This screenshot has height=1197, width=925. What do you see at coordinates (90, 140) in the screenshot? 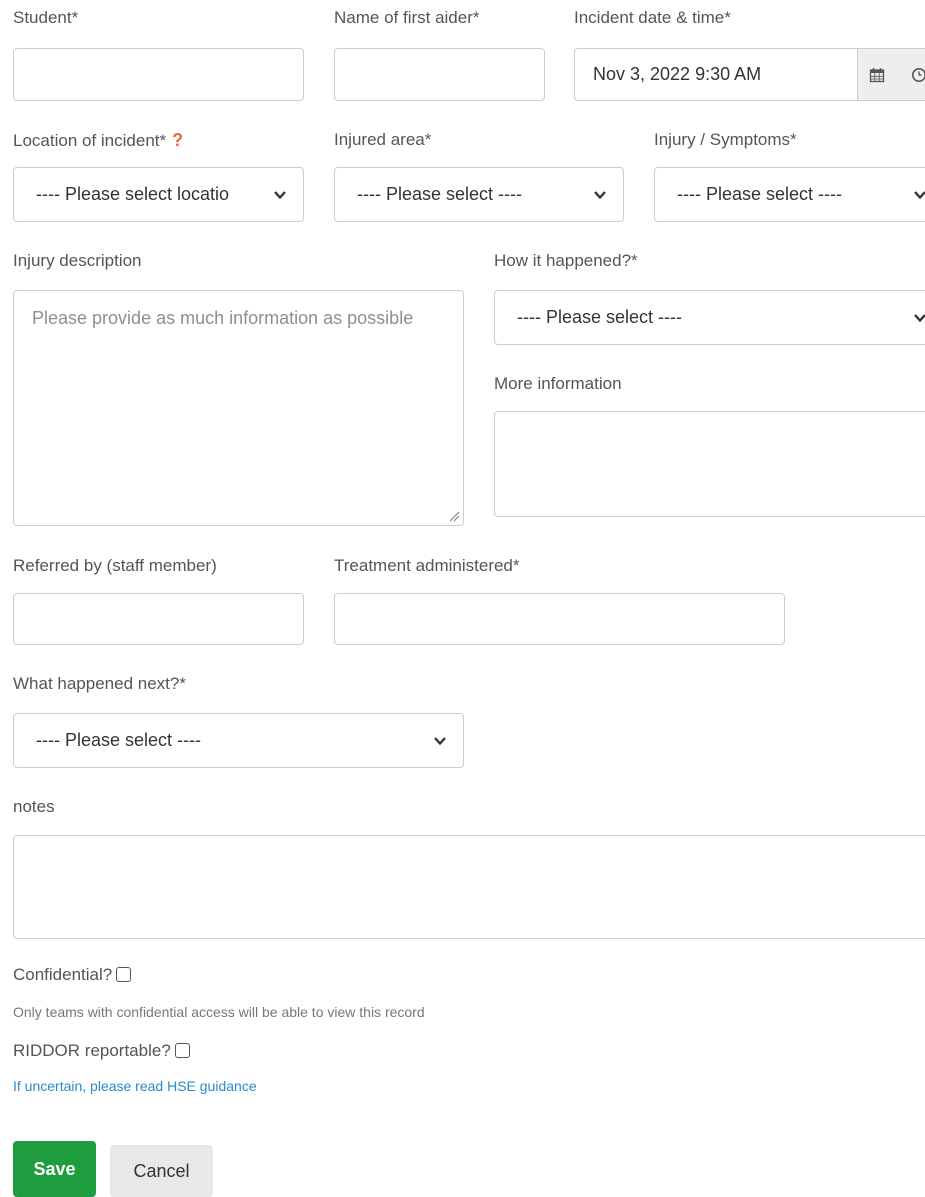
I see `location-label-text: Location of incident*` at bounding box center [90, 140].